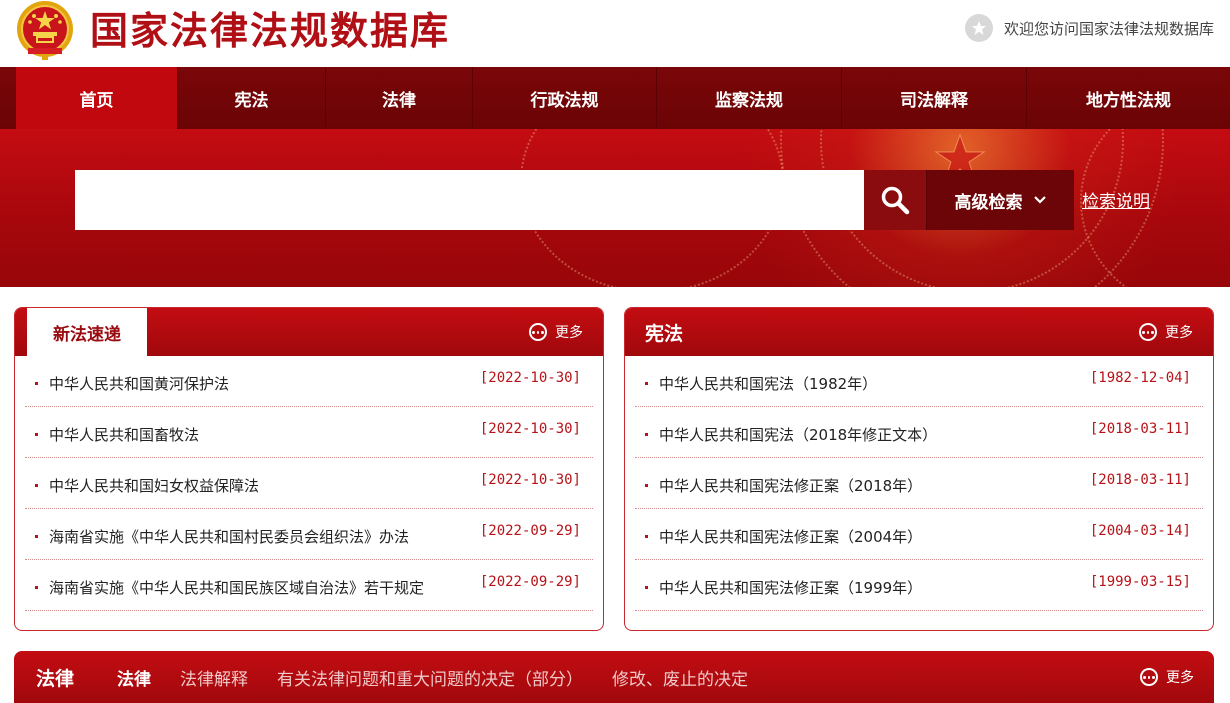 The image size is (1230, 703). What do you see at coordinates (680, 677) in the screenshot?
I see `tab-amendment-repeal-decisions: 修改、废止的决定` at bounding box center [680, 677].